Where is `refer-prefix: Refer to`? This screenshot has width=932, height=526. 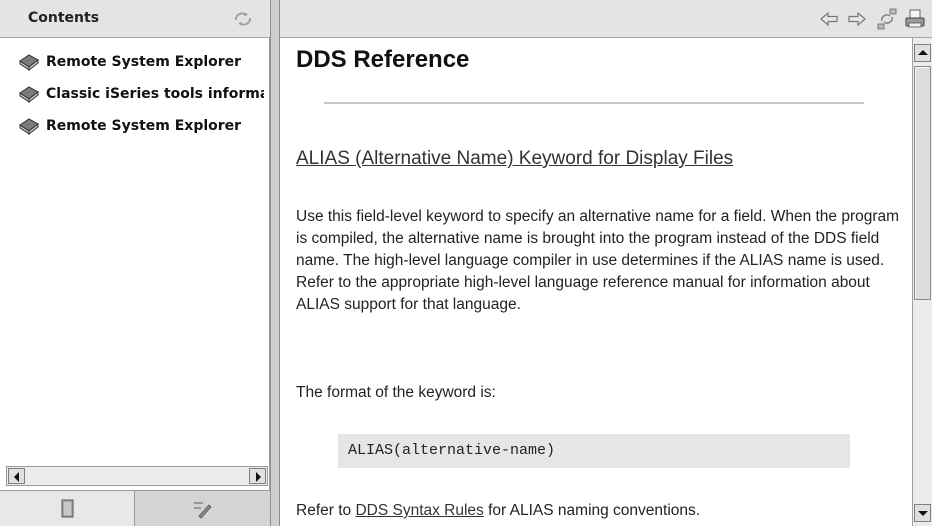
refer-prefix: Refer to is located at coordinates (324, 510).